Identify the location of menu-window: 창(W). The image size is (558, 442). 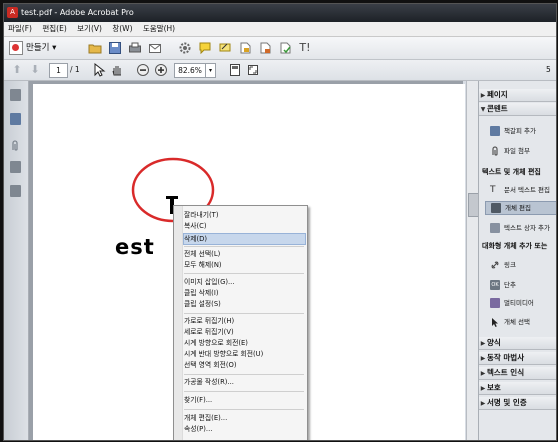
(122, 29).